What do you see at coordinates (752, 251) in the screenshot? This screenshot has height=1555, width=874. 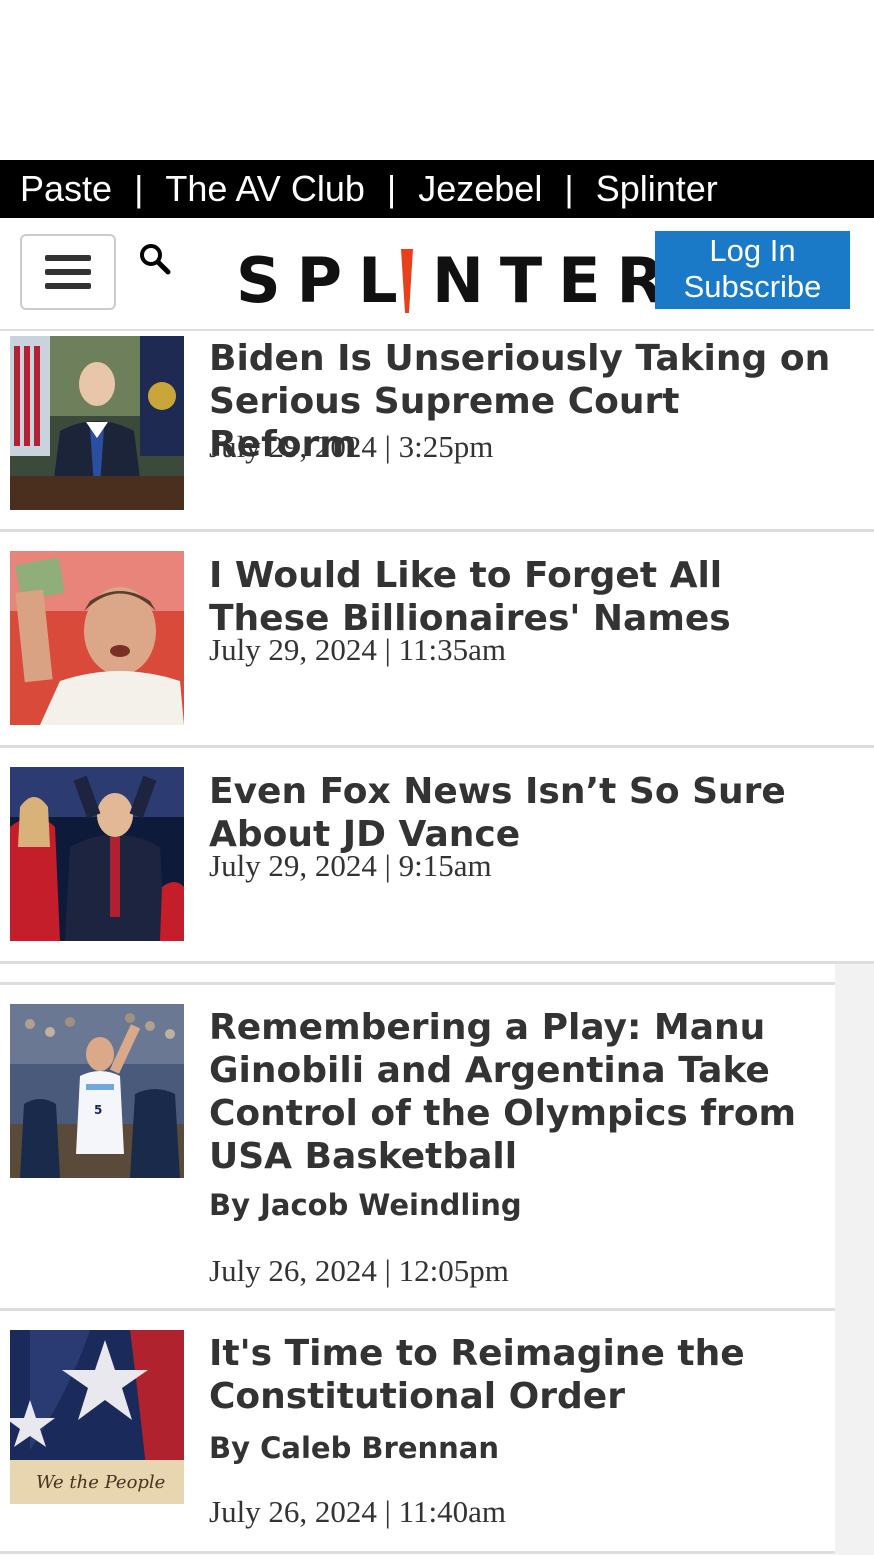 I see `login-link: Log In` at bounding box center [752, 251].